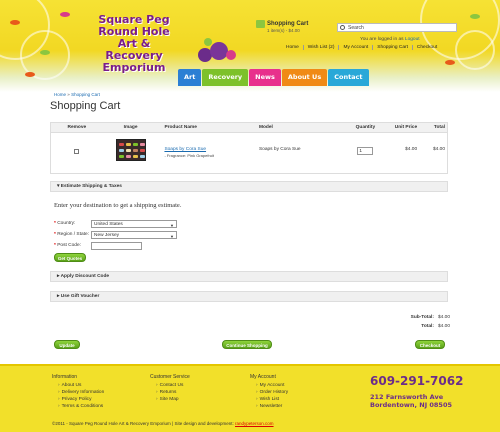 Image resolution: width=500 pixels, height=432 pixels. I want to click on nav-tab-contact: Contact, so click(348, 77).